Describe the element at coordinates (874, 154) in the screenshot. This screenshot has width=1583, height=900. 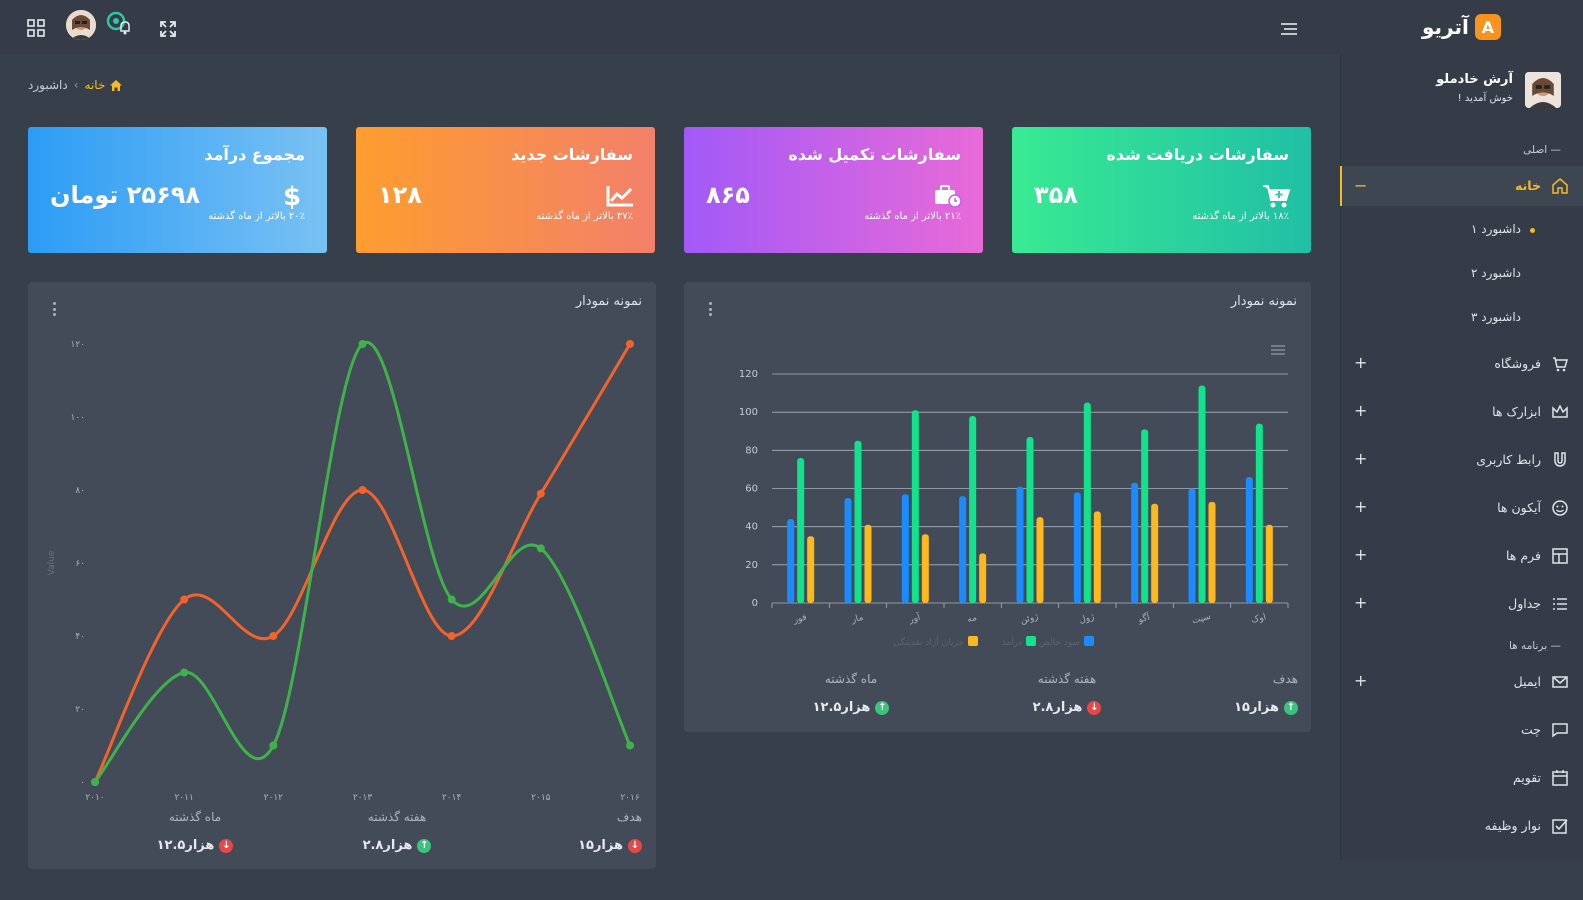
I see `card-title: سفارشات تکمیل شده` at that location.